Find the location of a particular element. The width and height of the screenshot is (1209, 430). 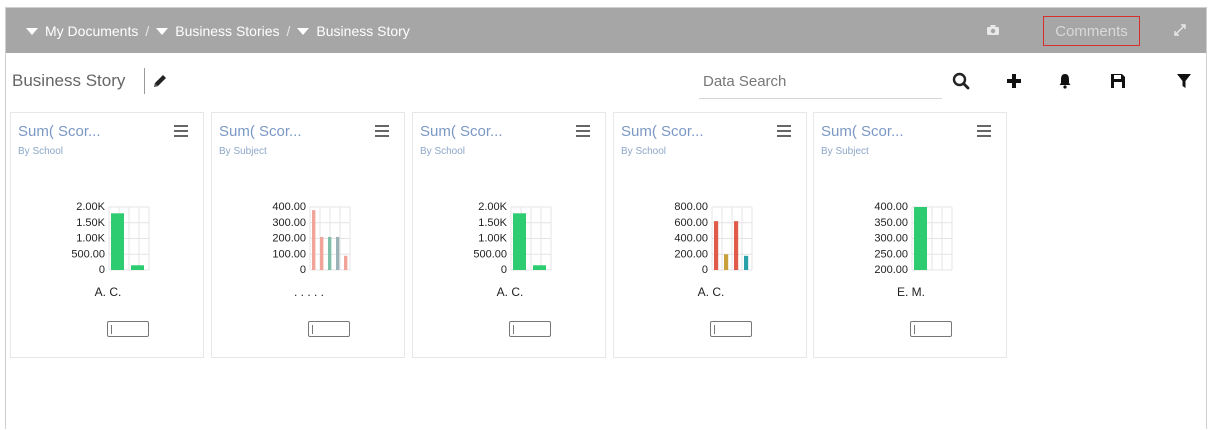

breadcrumb-label: My Documents is located at coordinates (92, 31).